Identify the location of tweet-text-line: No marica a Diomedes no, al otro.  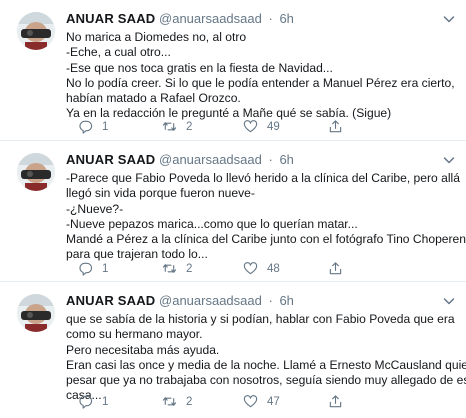
(156, 37).